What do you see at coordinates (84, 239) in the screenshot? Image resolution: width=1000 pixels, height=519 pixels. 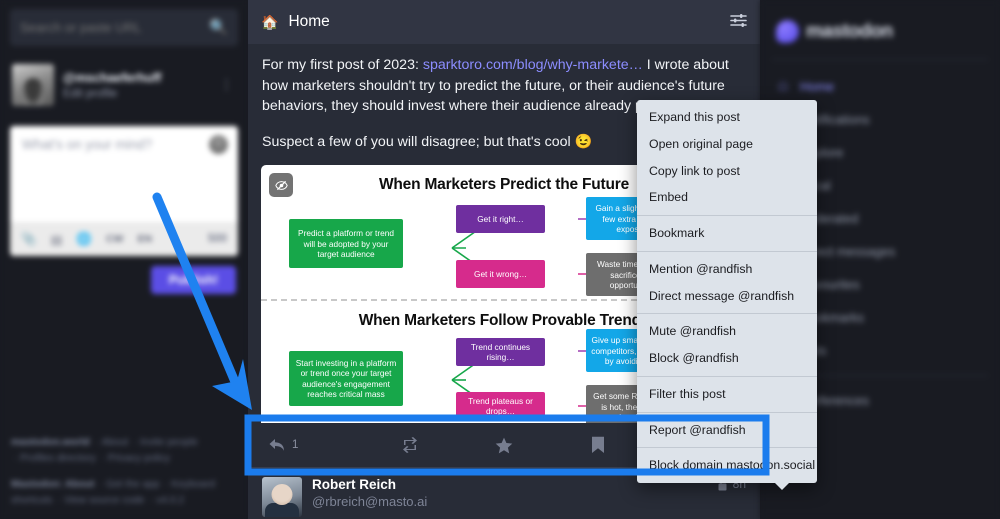 I see `visibility-globe-icon: 🌐` at bounding box center [84, 239].